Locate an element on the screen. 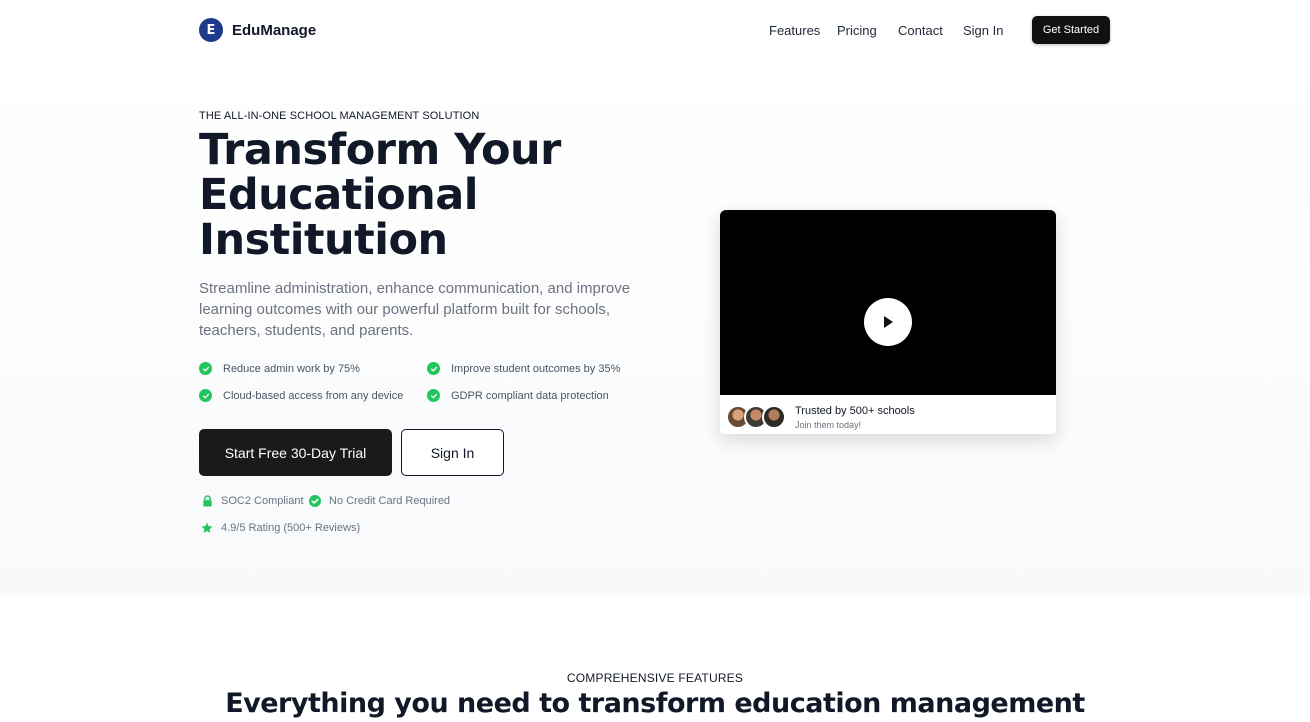 This screenshot has width=1310, height=722. benefit-item: GDPR compliant data protection is located at coordinates (518, 395).